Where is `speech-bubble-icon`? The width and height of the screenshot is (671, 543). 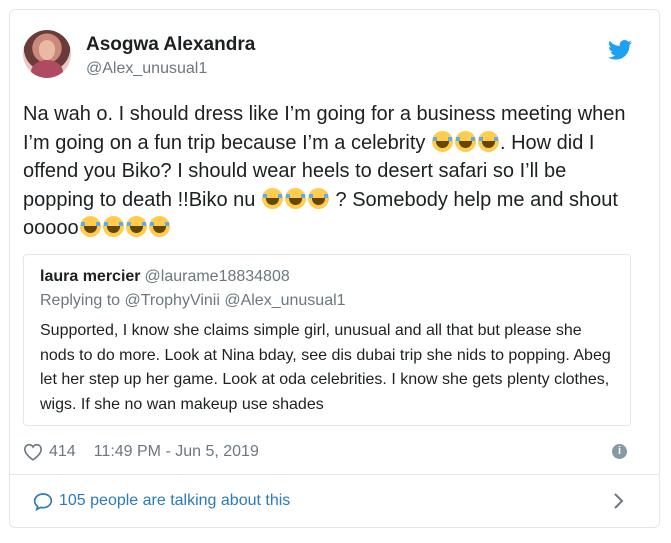
speech-bubble-icon is located at coordinates (43, 501).